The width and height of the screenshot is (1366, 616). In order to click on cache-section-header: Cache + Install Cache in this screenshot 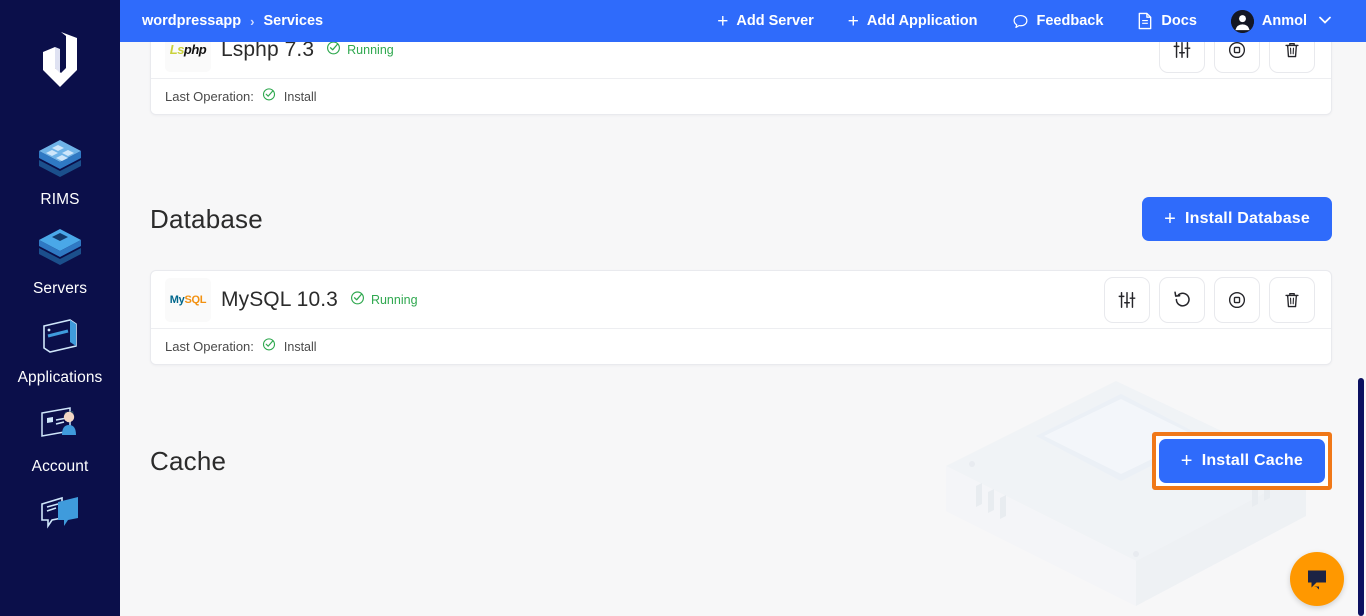, I will do `click(741, 461)`.